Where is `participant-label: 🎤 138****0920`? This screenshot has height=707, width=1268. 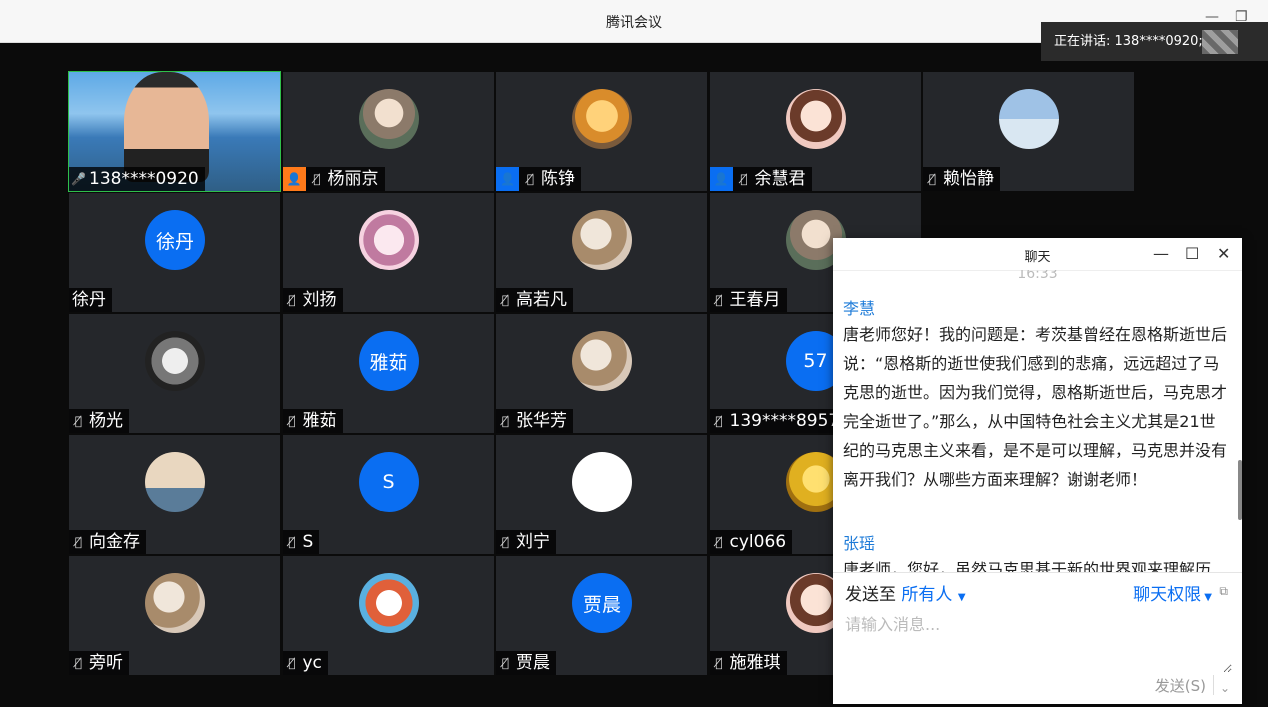
participant-label: 🎤 138****0920 is located at coordinates (137, 179).